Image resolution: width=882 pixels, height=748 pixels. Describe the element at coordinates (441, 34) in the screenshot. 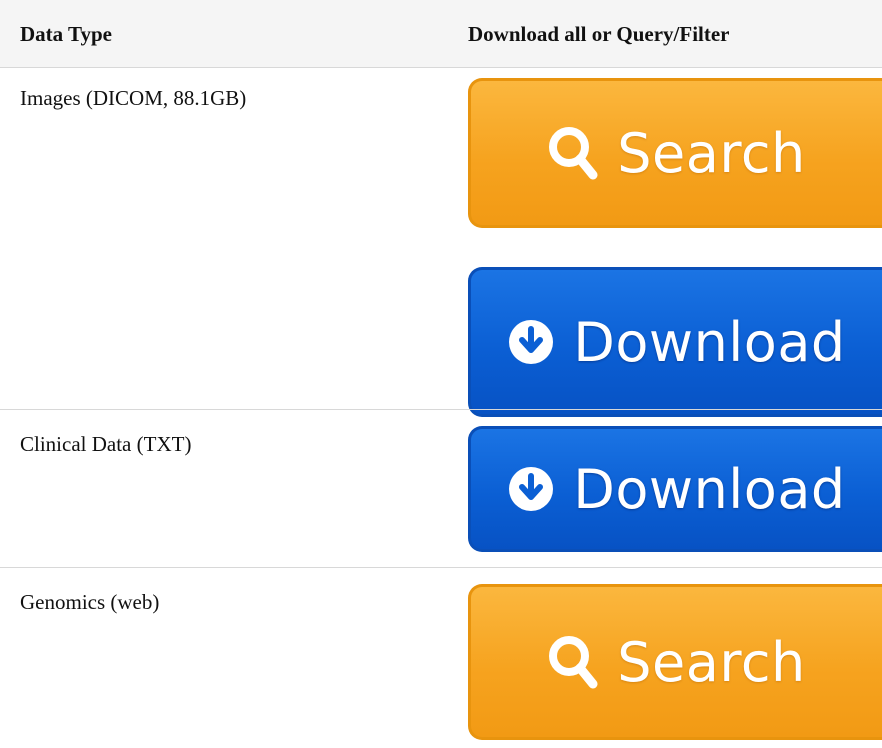

I see `table-header: Data Type Download all or Query/Filter` at that location.